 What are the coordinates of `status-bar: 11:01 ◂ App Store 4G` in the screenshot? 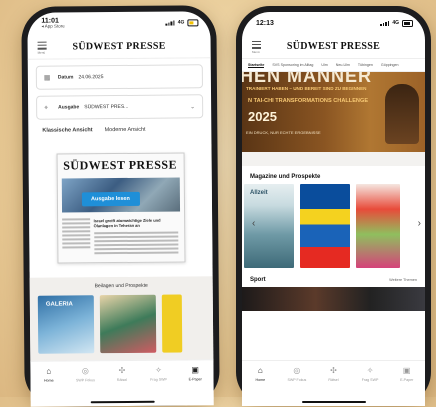 It's located at (118, 23).